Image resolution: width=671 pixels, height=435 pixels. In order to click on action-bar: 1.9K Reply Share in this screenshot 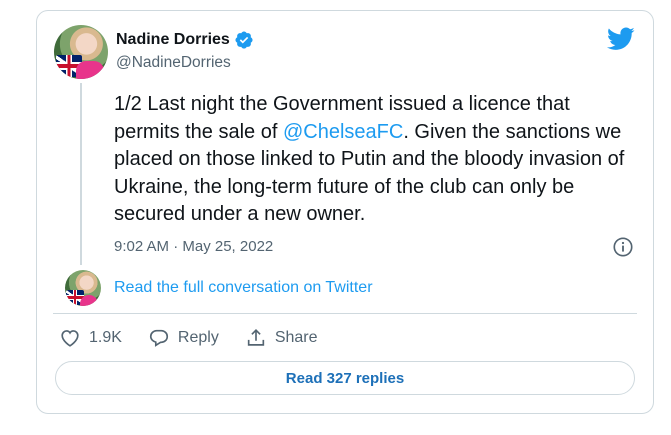, I will do `click(201, 338)`.